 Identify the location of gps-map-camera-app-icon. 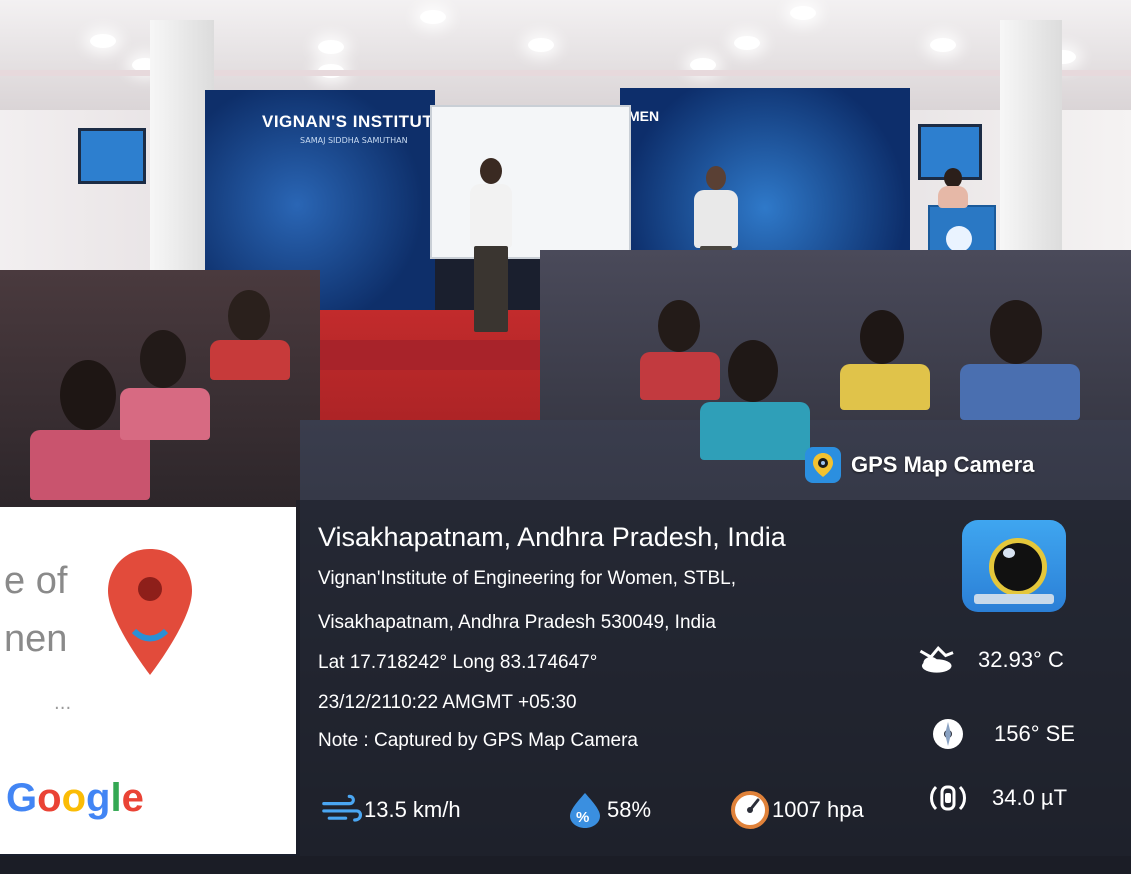
(1014, 566).